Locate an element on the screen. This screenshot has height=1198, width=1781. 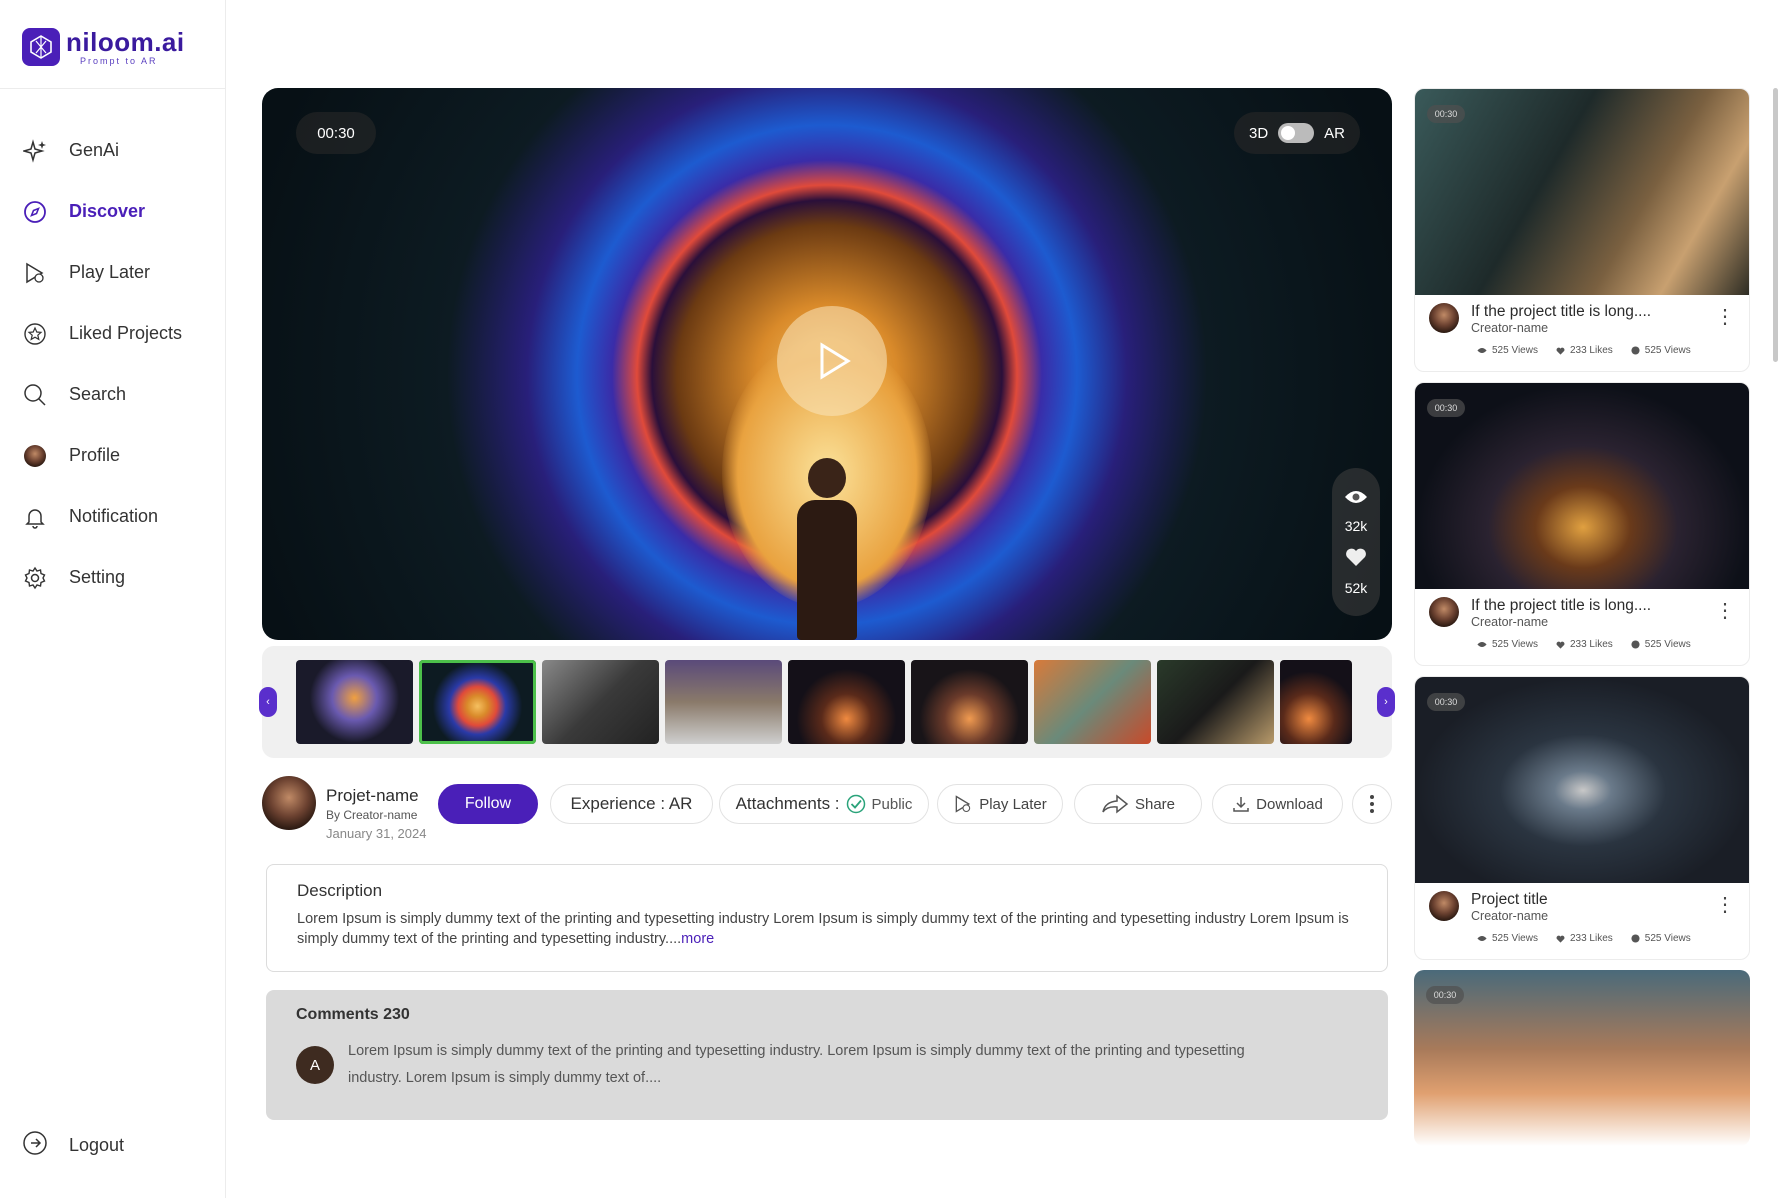
project-date: January 31, 2024 is located at coordinates (376, 833).